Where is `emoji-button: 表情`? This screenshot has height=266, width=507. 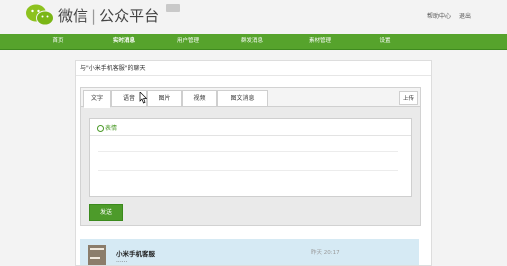 emoji-button: 表情 is located at coordinates (107, 127).